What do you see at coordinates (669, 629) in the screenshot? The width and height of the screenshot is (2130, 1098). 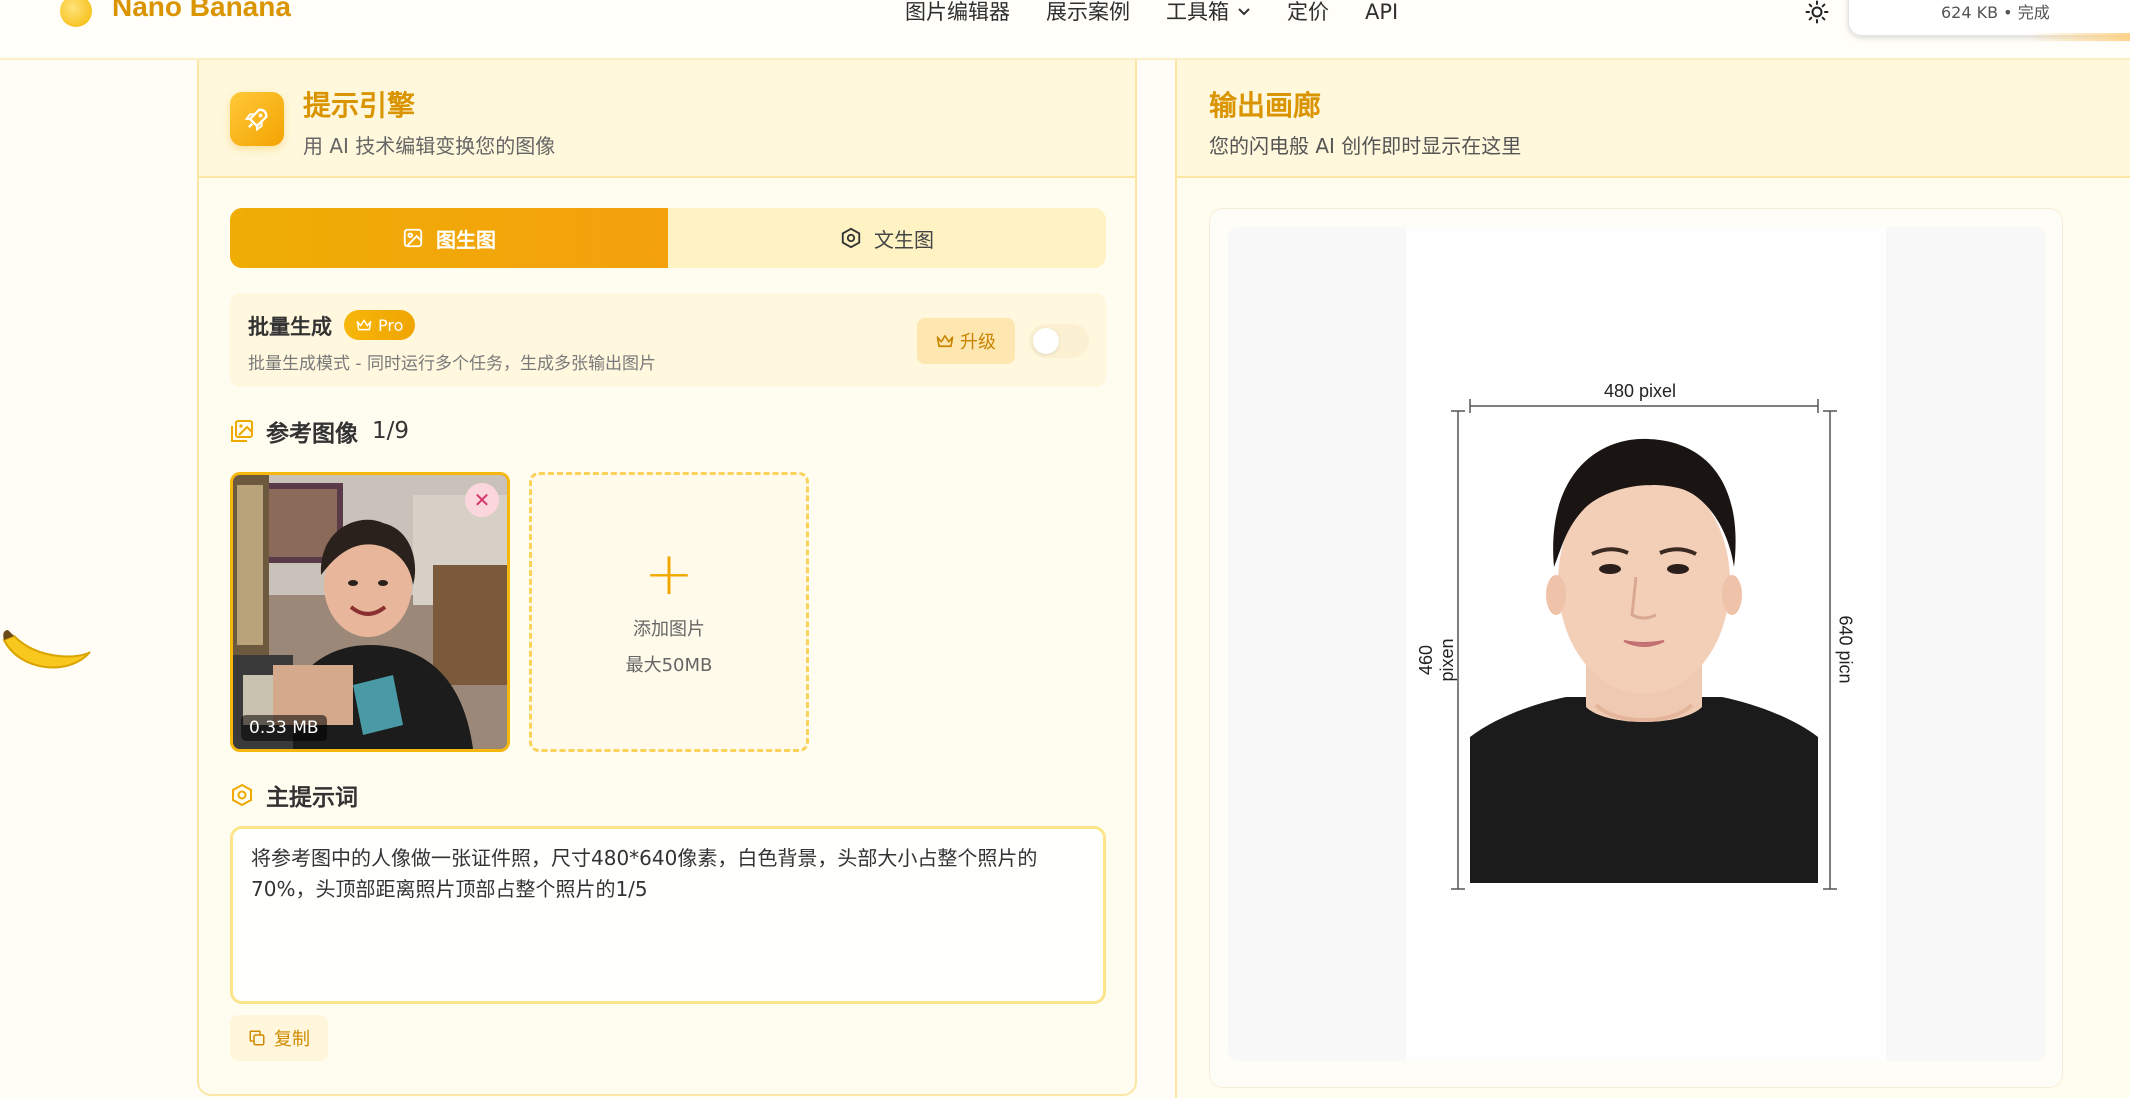 I see `add-image-label: 添加图片` at bounding box center [669, 629].